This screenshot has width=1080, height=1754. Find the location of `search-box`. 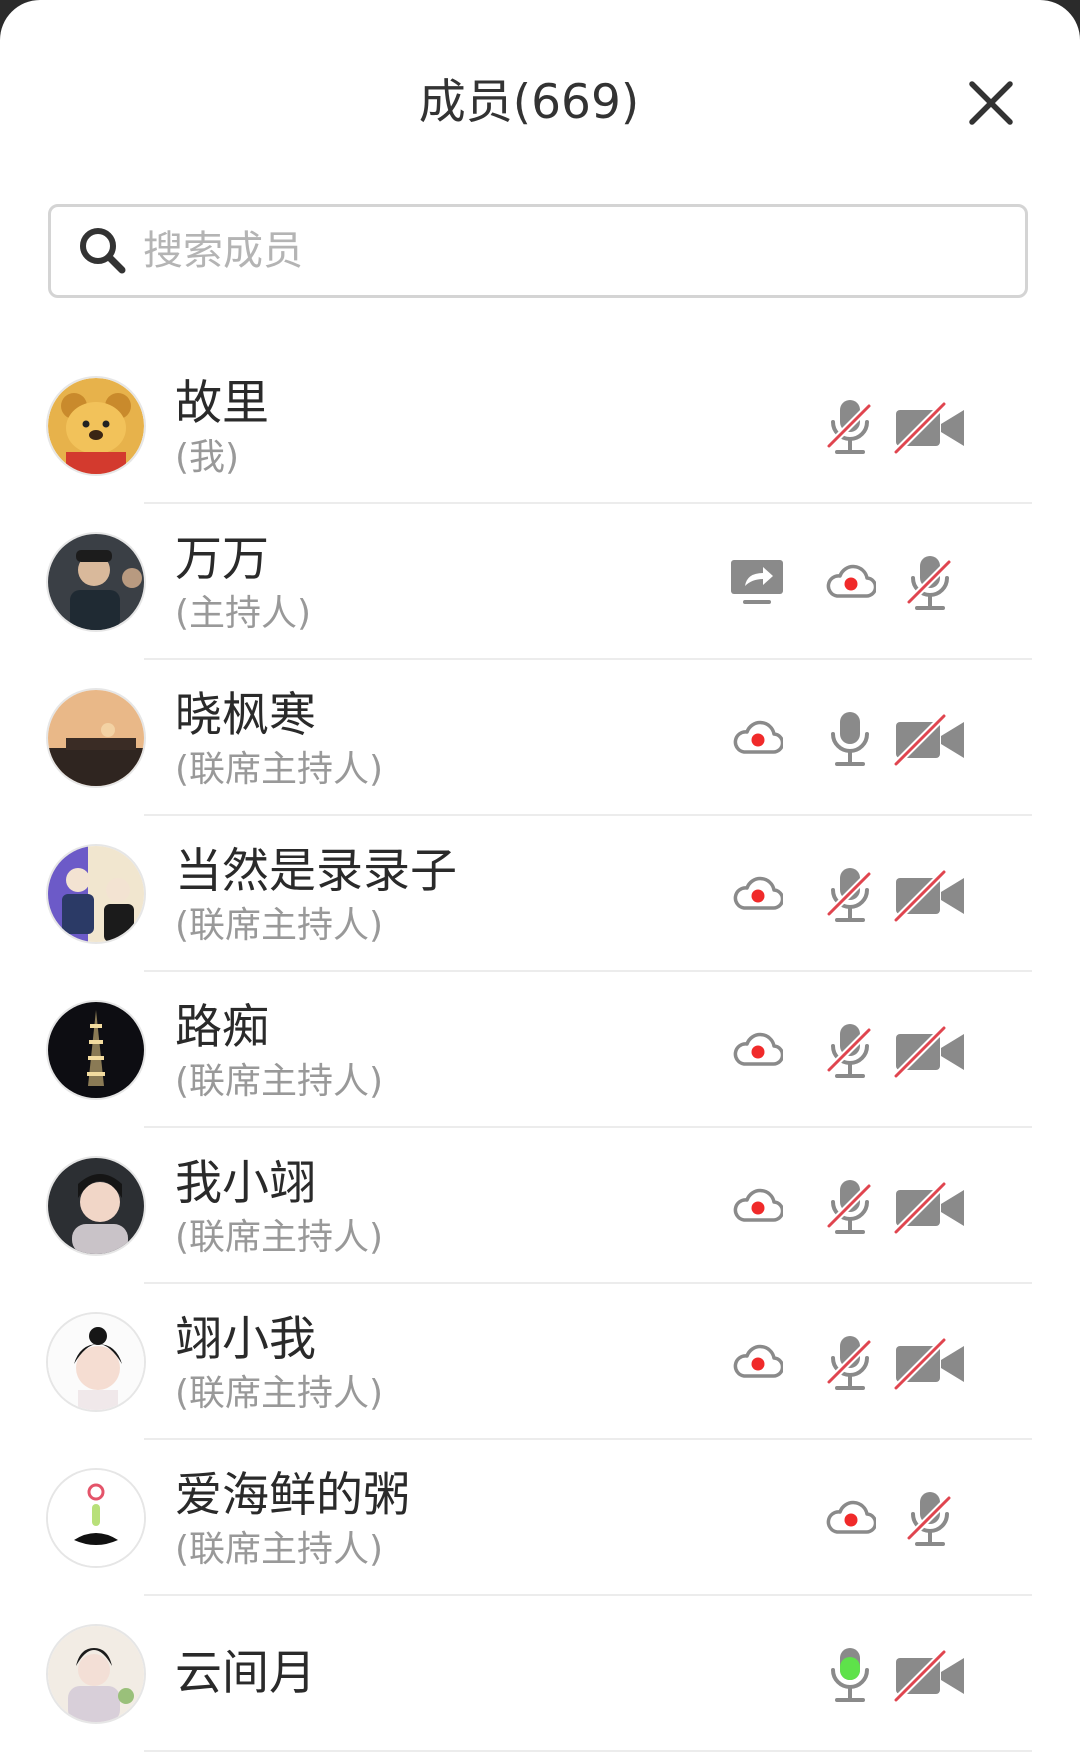

search-box is located at coordinates (538, 251).